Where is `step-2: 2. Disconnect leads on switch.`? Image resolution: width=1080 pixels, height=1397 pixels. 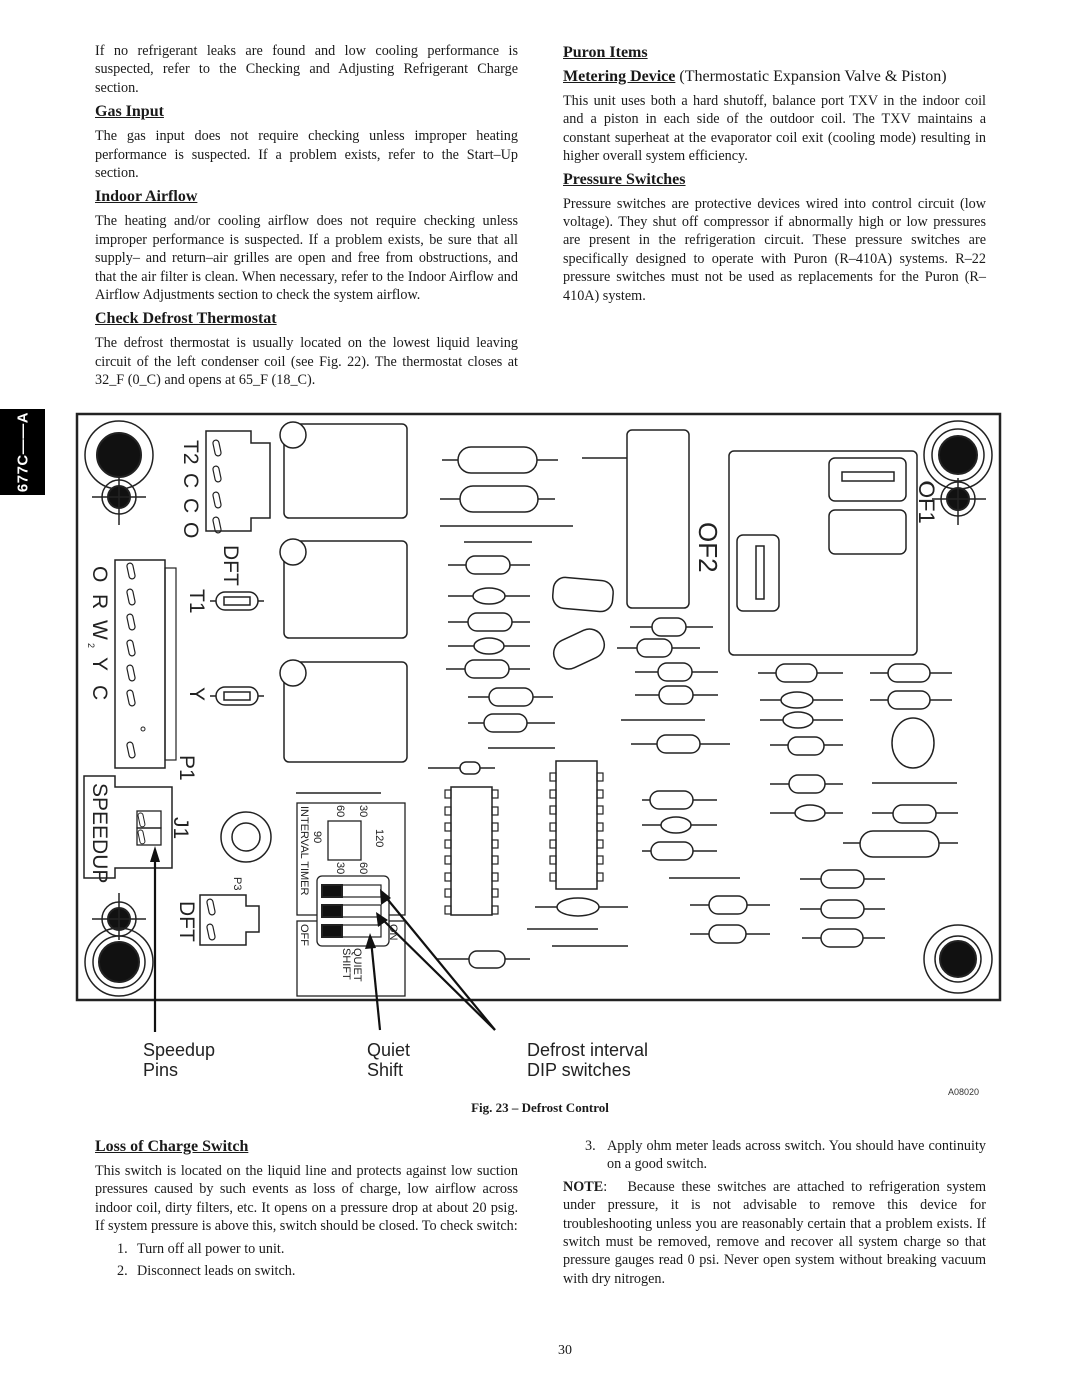 step-2: 2. Disconnect leads on switch. is located at coordinates (306, 1271).